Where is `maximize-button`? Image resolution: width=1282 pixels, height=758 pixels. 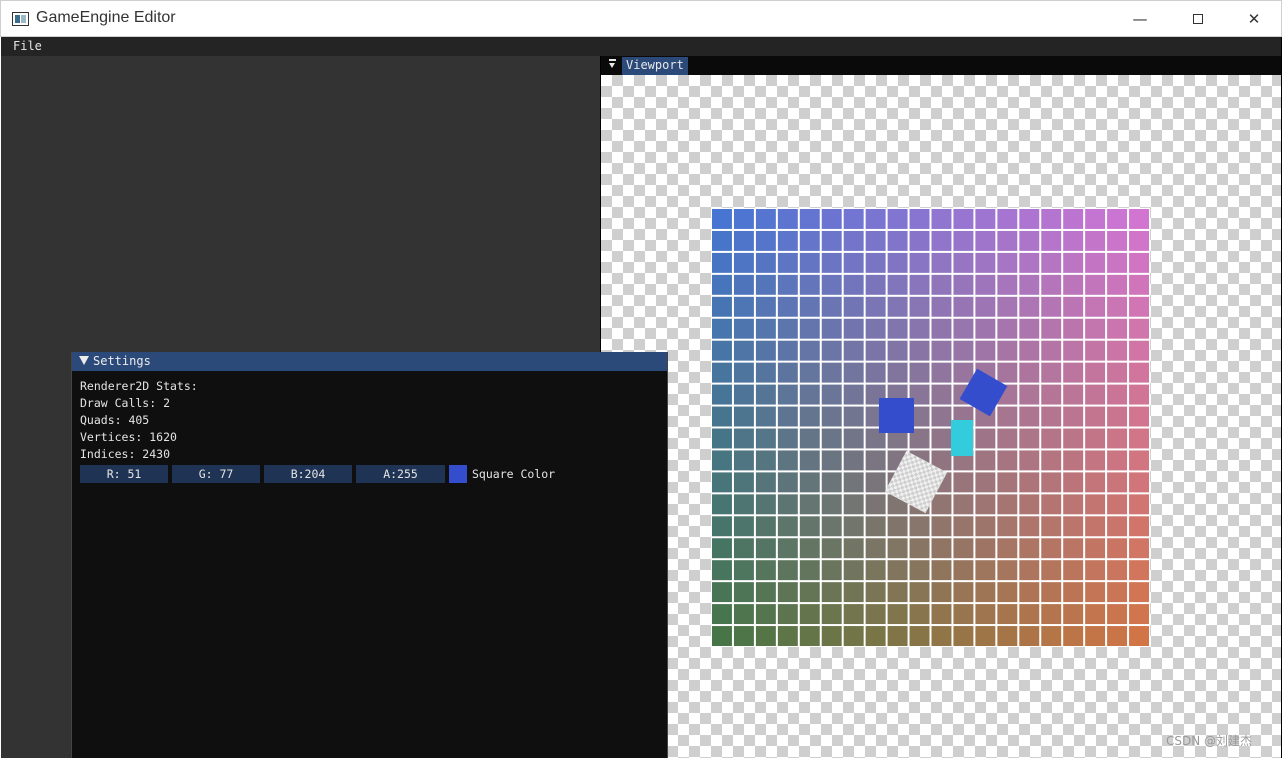 maximize-button is located at coordinates (1198, 19).